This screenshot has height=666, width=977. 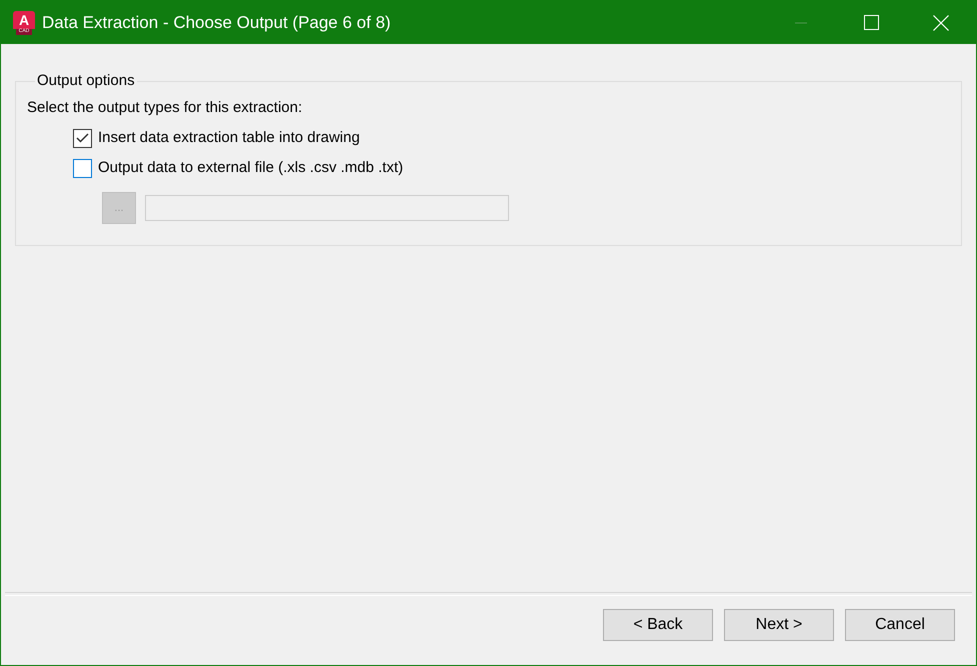 What do you see at coordinates (900, 625) in the screenshot?
I see `dialog-button: Cancel` at bounding box center [900, 625].